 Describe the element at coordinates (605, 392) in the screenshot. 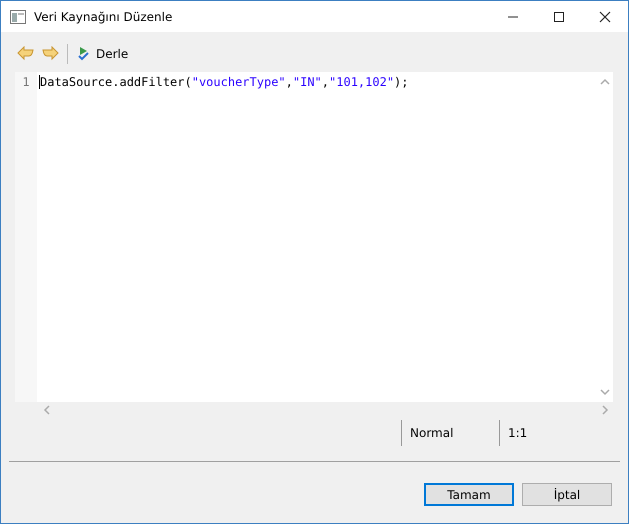

I see `scroll-down-icon` at that location.